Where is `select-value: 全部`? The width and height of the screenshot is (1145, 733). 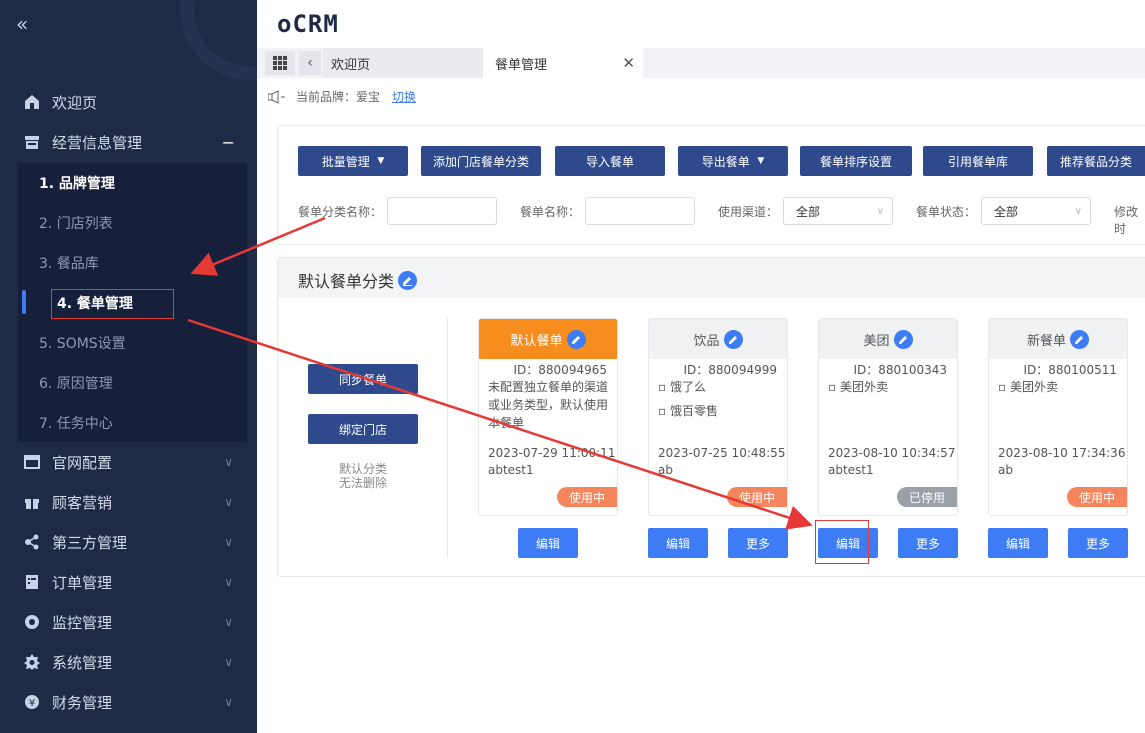 select-value: 全部 is located at coordinates (1006, 211).